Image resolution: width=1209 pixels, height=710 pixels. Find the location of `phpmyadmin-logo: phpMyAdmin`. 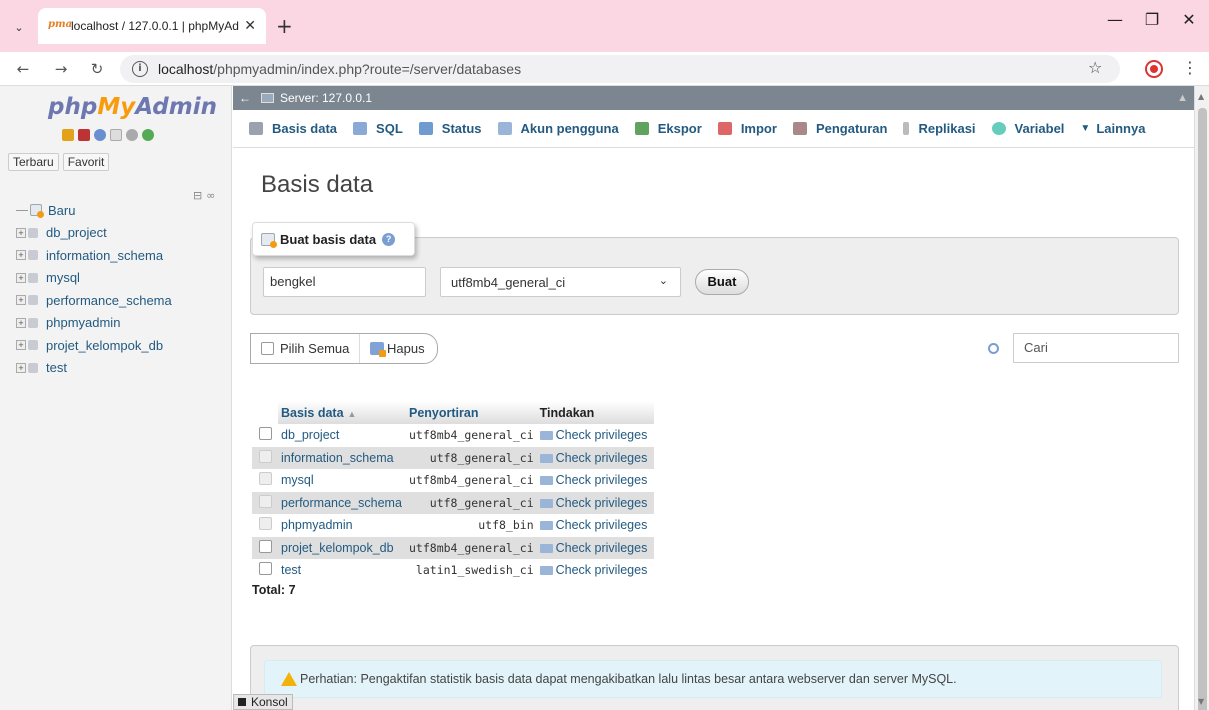

phpmyadmin-logo: phpMyAdmin is located at coordinates (132, 107).